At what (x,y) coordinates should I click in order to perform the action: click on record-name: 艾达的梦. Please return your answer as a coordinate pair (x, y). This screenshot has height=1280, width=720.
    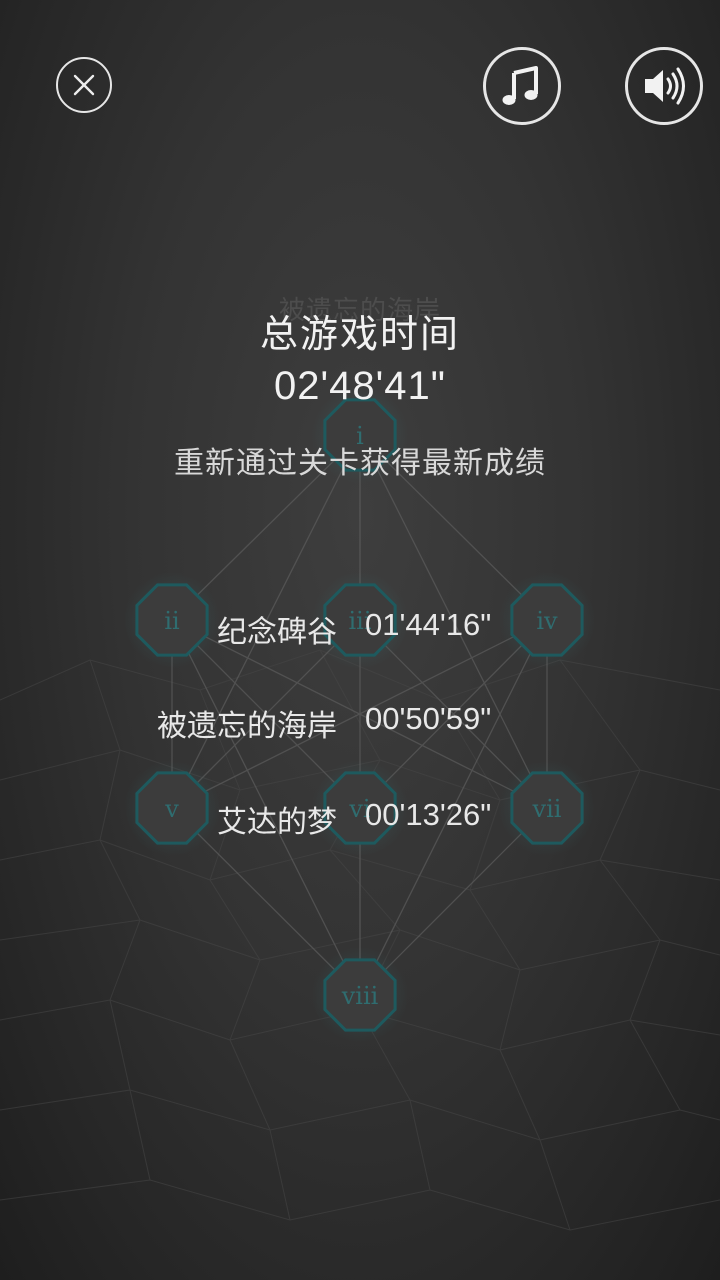
    Looking at the image, I should click on (277, 822).